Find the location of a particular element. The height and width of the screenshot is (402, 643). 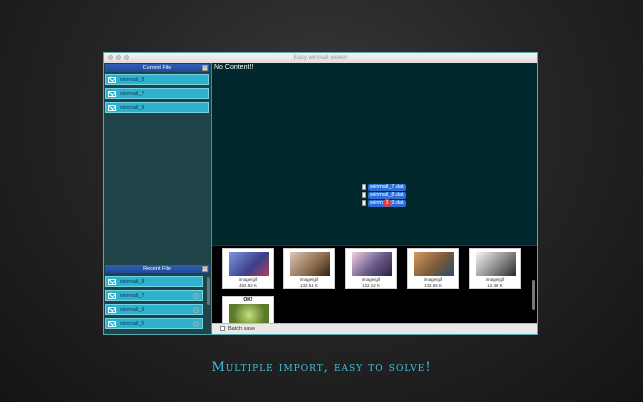

batch-save-label: Batch save is located at coordinates (242, 329).